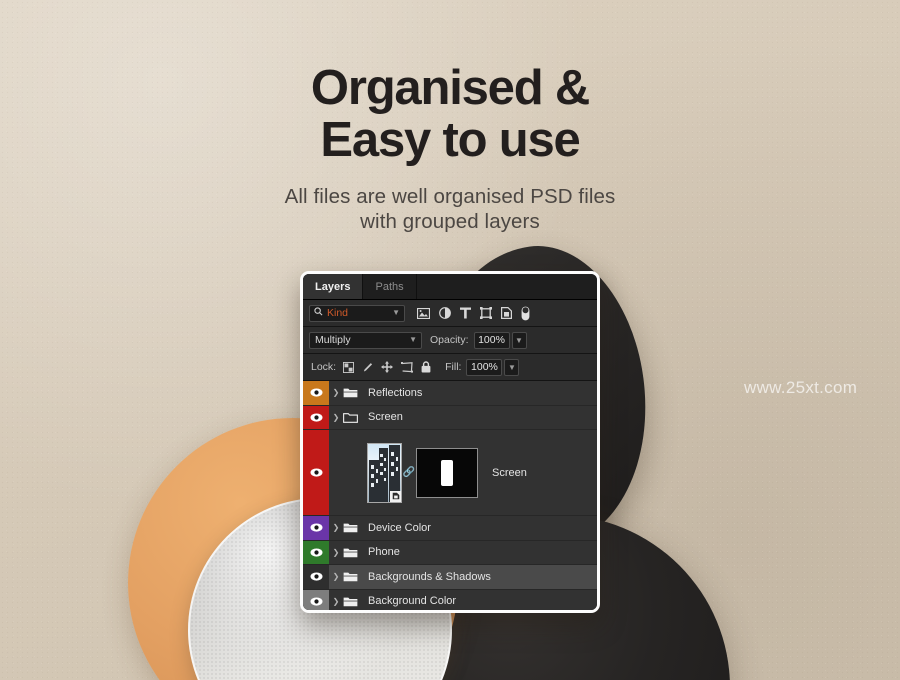 The height and width of the screenshot is (680, 900). What do you see at coordinates (324, 367) in the screenshot?
I see `lock-label: Lock:` at bounding box center [324, 367].